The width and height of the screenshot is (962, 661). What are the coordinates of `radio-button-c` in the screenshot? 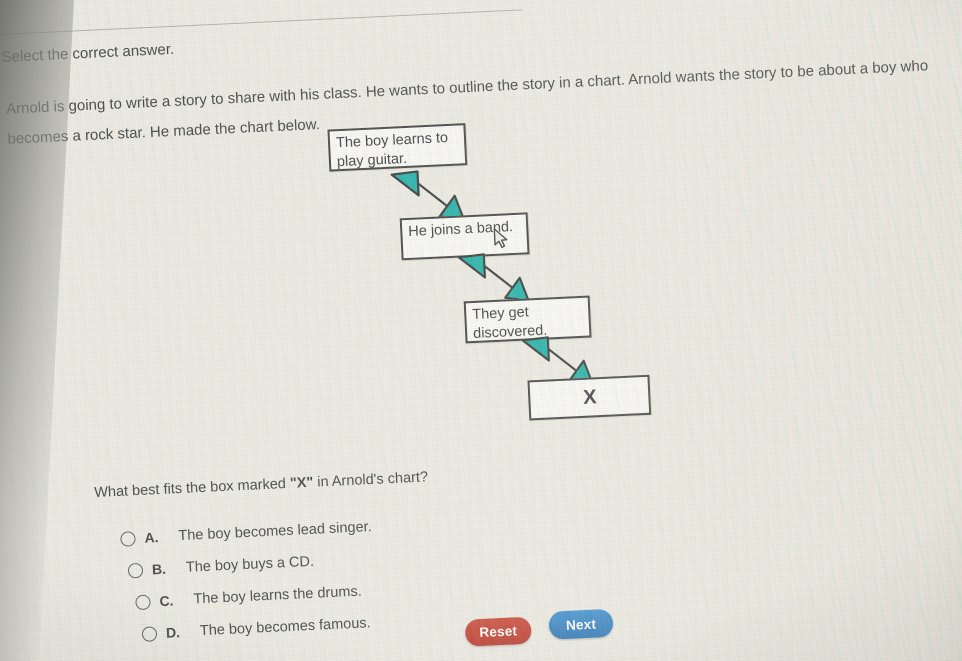 It's located at (143, 602).